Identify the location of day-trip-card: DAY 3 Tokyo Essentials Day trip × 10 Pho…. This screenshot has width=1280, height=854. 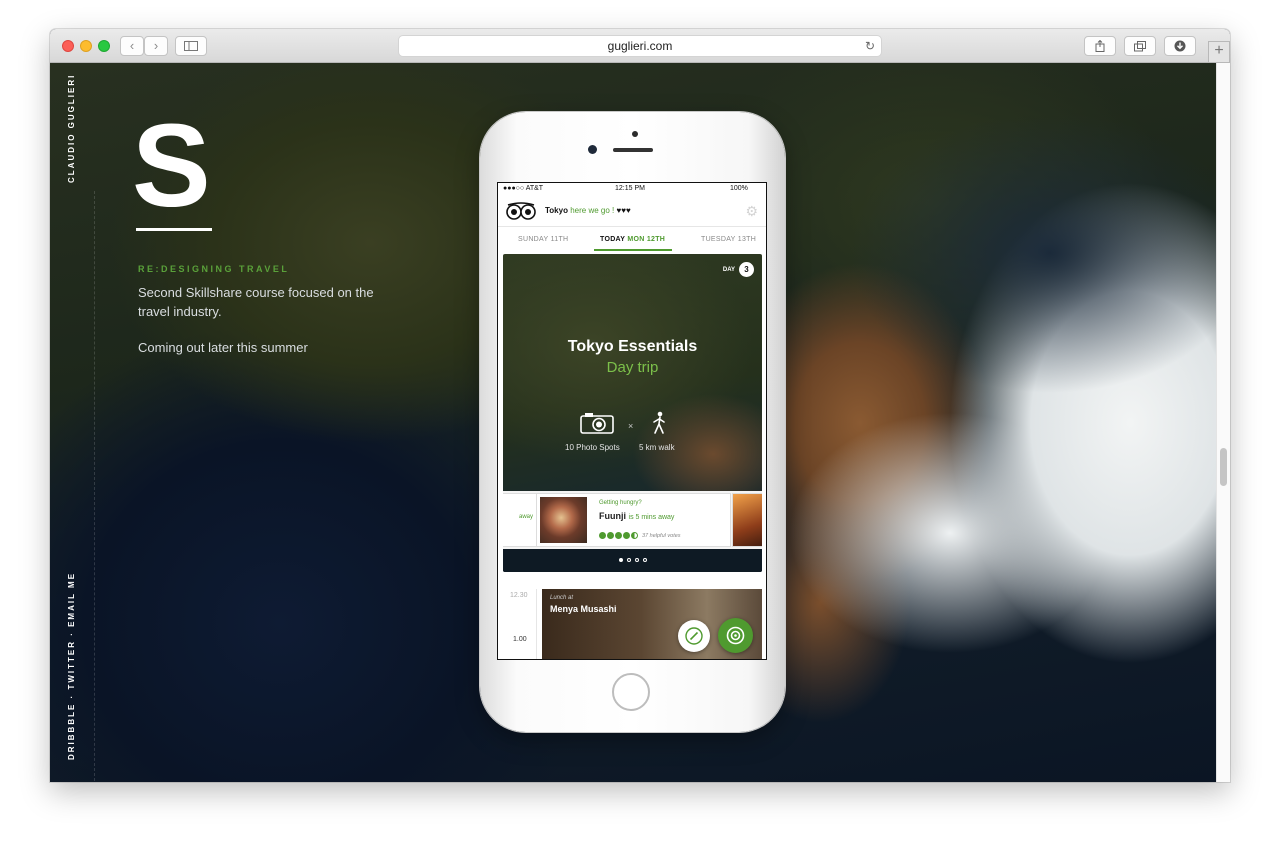
(632, 413).